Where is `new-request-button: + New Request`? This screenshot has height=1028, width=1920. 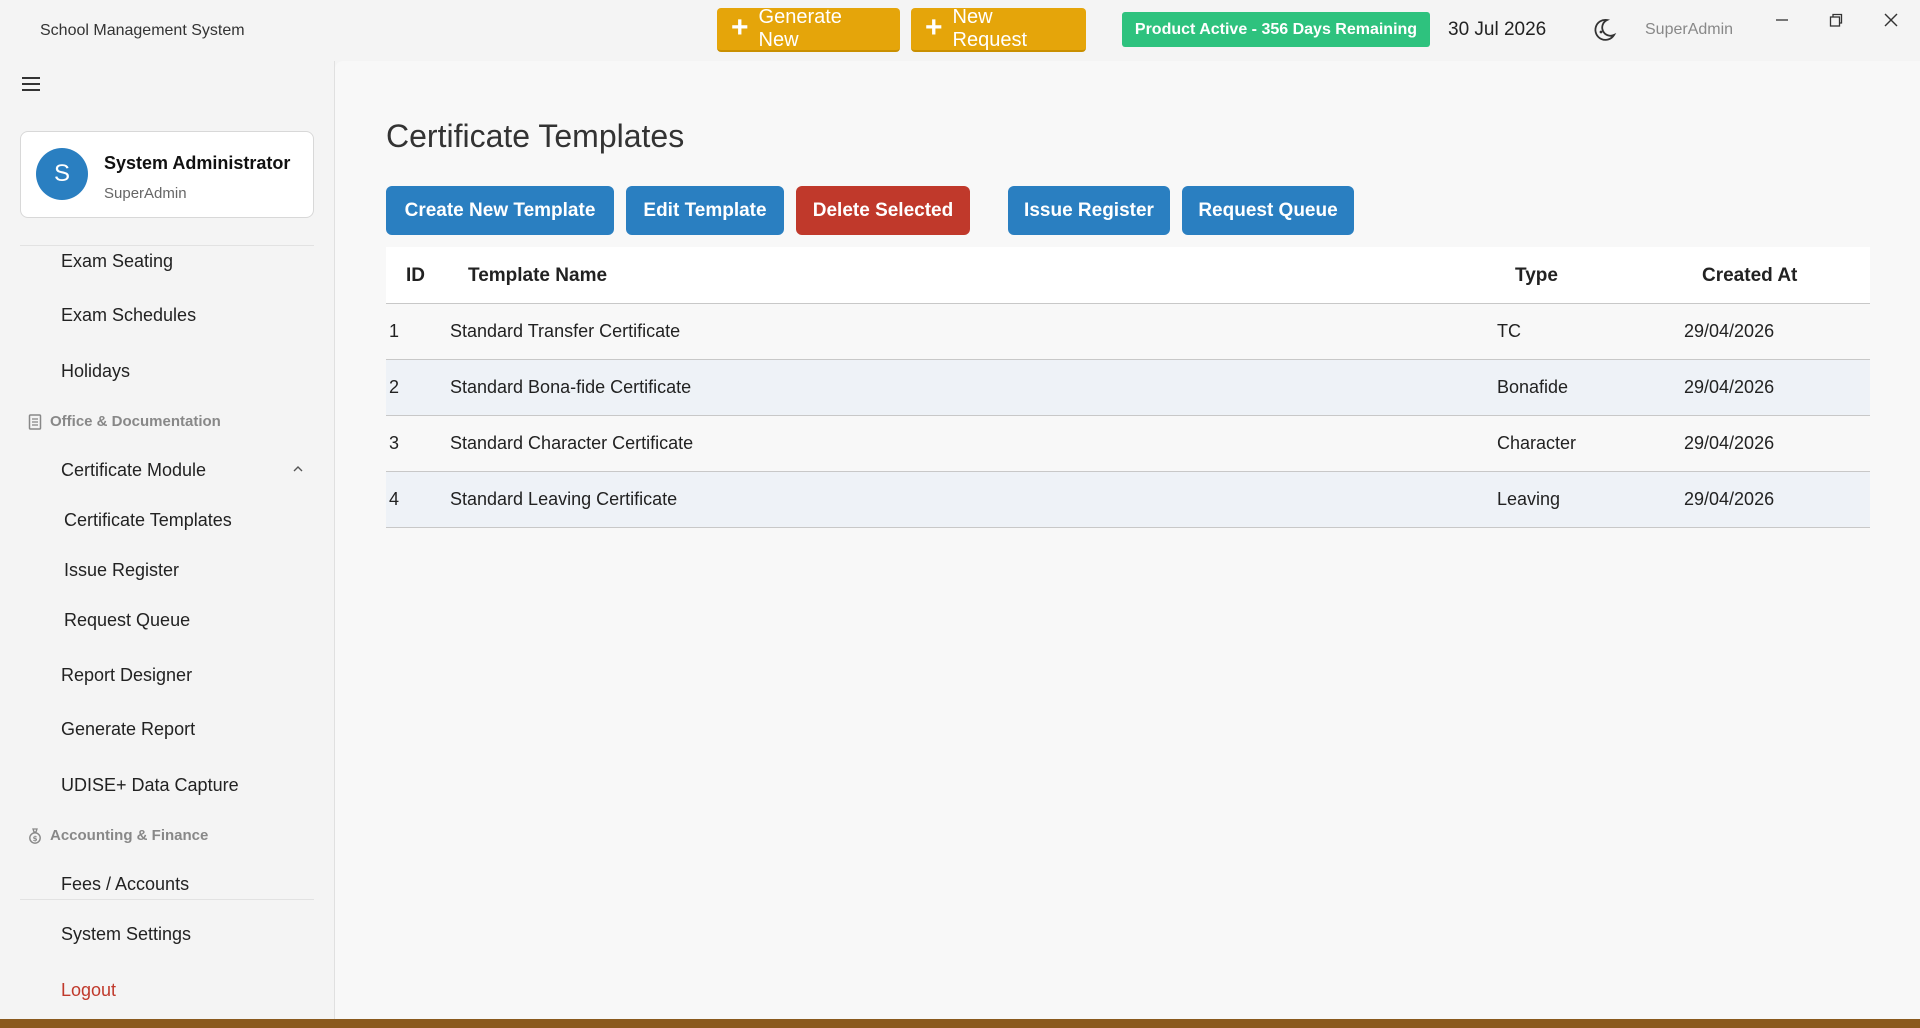
new-request-button: + New Request is located at coordinates (998, 29).